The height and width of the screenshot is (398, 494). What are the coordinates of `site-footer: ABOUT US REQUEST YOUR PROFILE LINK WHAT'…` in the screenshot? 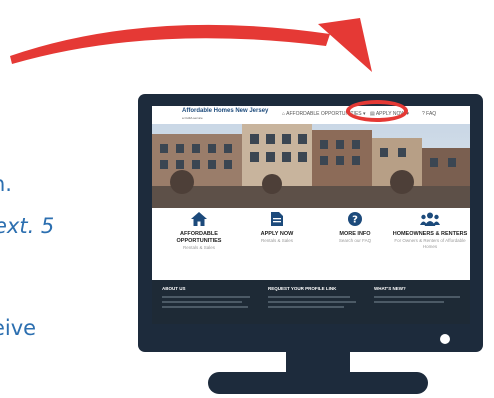 It's located at (311, 302).